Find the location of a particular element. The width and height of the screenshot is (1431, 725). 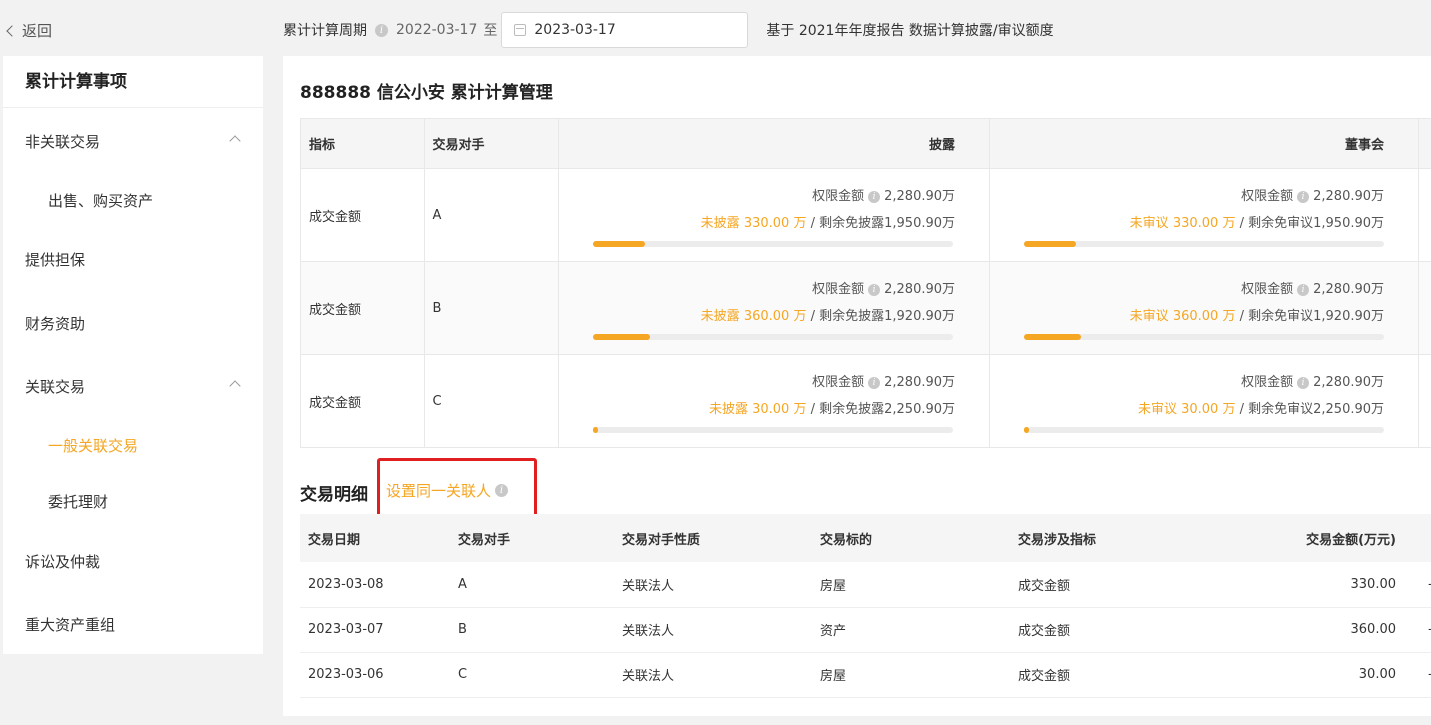

col-header: 交易涉及指标 is located at coordinates (1110, 538).